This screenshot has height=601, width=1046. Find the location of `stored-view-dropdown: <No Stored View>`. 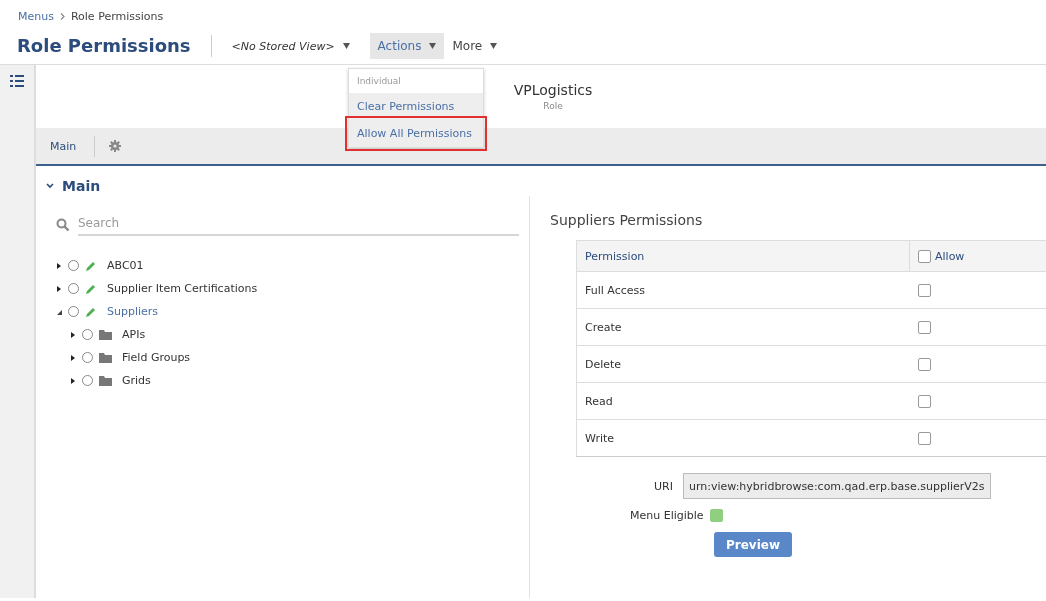

stored-view-dropdown: <No Stored View> is located at coordinates (290, 46).